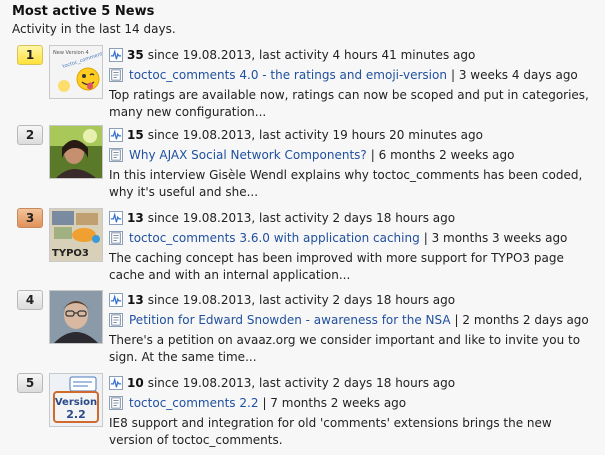 The width and height of the screenshot is (605, 455). What do you see at coordinates (71, 53) in the screenshot?
I see `thumb-caption: New Version 4` at bounding box center [71, 53].